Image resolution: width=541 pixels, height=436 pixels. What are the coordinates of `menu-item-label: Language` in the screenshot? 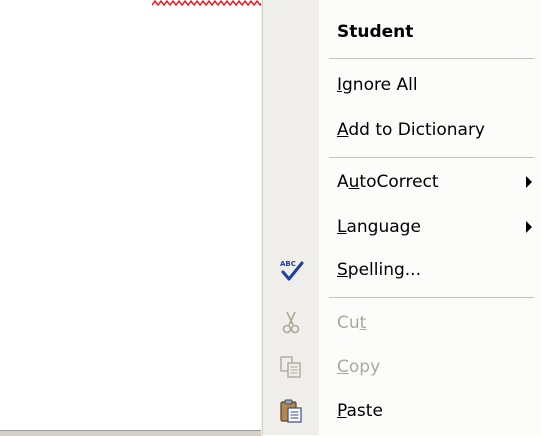 It's located at (379, 227).